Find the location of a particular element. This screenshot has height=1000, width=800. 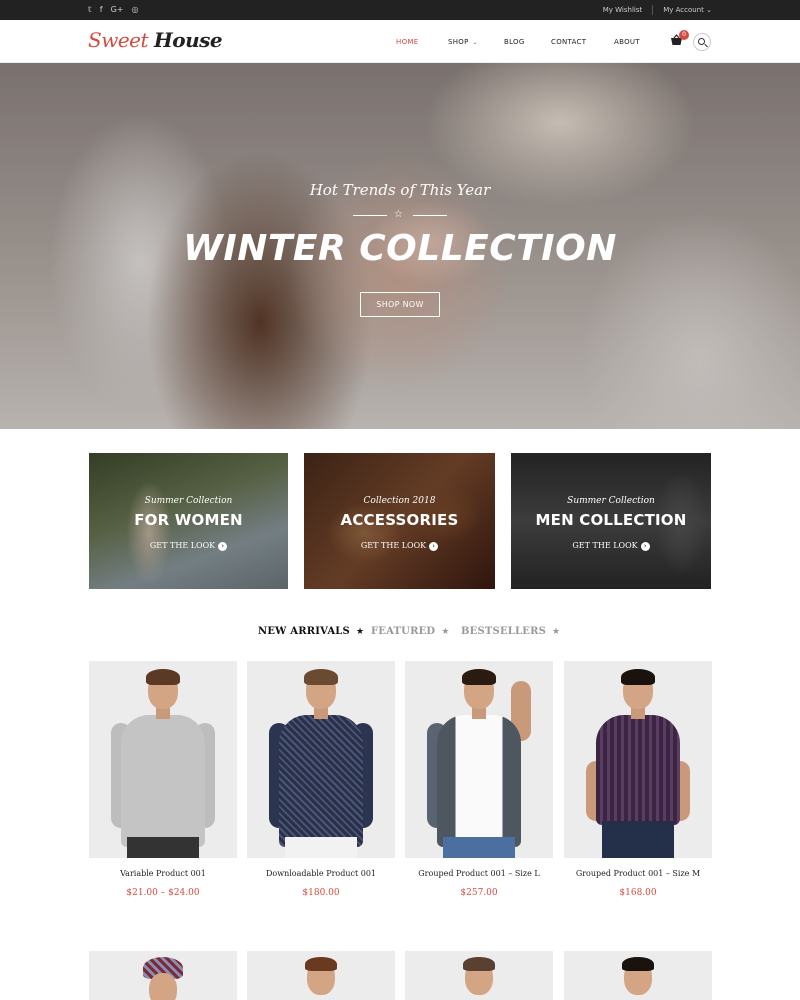

banner-subtitle: Collection 2018 is located at coordinates (399, 501).